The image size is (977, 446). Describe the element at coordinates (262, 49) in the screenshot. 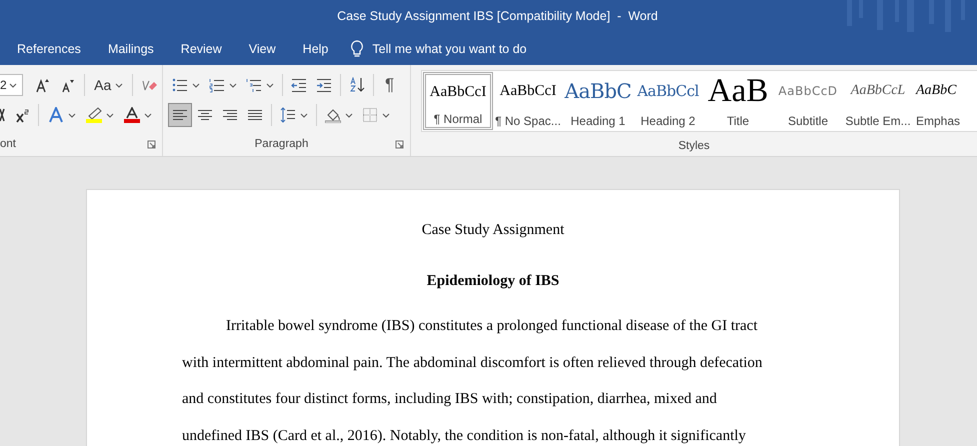

I see `menu-tab: View` at that location.